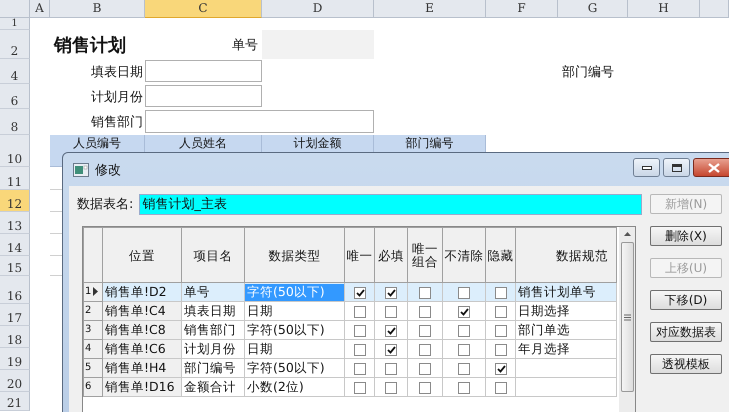 This screenshot has width=729, height=412. I want to click on dialog-button: 透视模板, so click(686, 364).